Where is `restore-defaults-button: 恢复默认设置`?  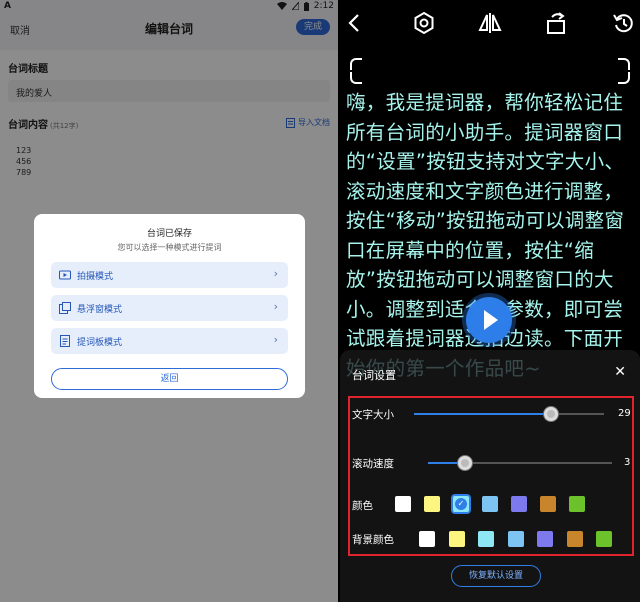 restore-defaults-button: 恢复默认设置 is located at coordinates (496, 576).